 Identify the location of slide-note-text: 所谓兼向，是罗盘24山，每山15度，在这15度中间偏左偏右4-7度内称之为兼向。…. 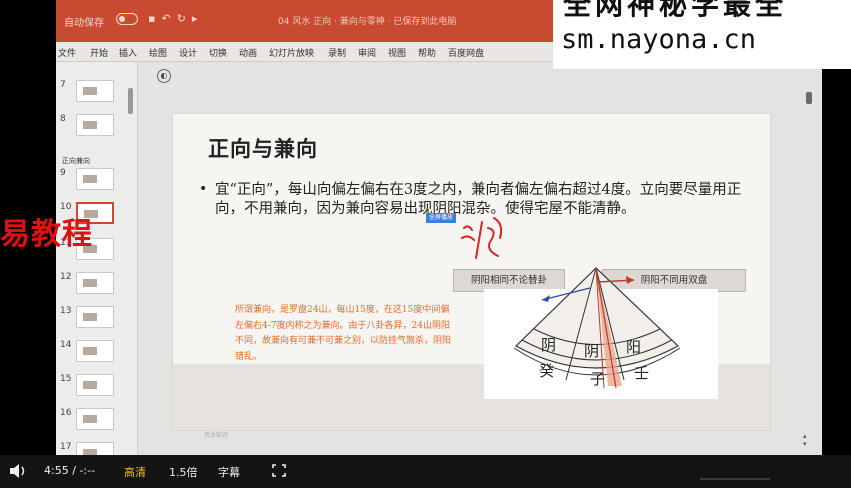
(345, 334).